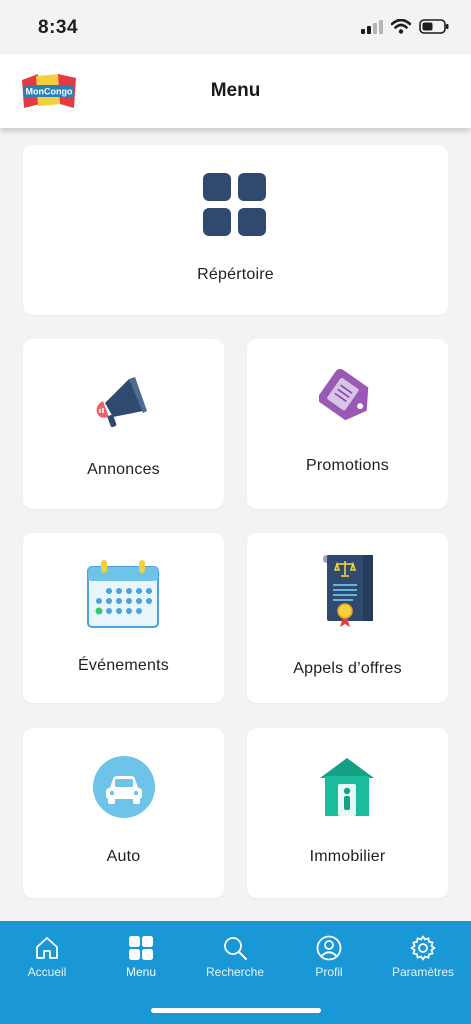 This screenshot has width=471, height=1024. What do you see at coordinates (347, 465) in the screenshot?
I see `menu-card-label: Promotions` at bounding box center [347, 465].